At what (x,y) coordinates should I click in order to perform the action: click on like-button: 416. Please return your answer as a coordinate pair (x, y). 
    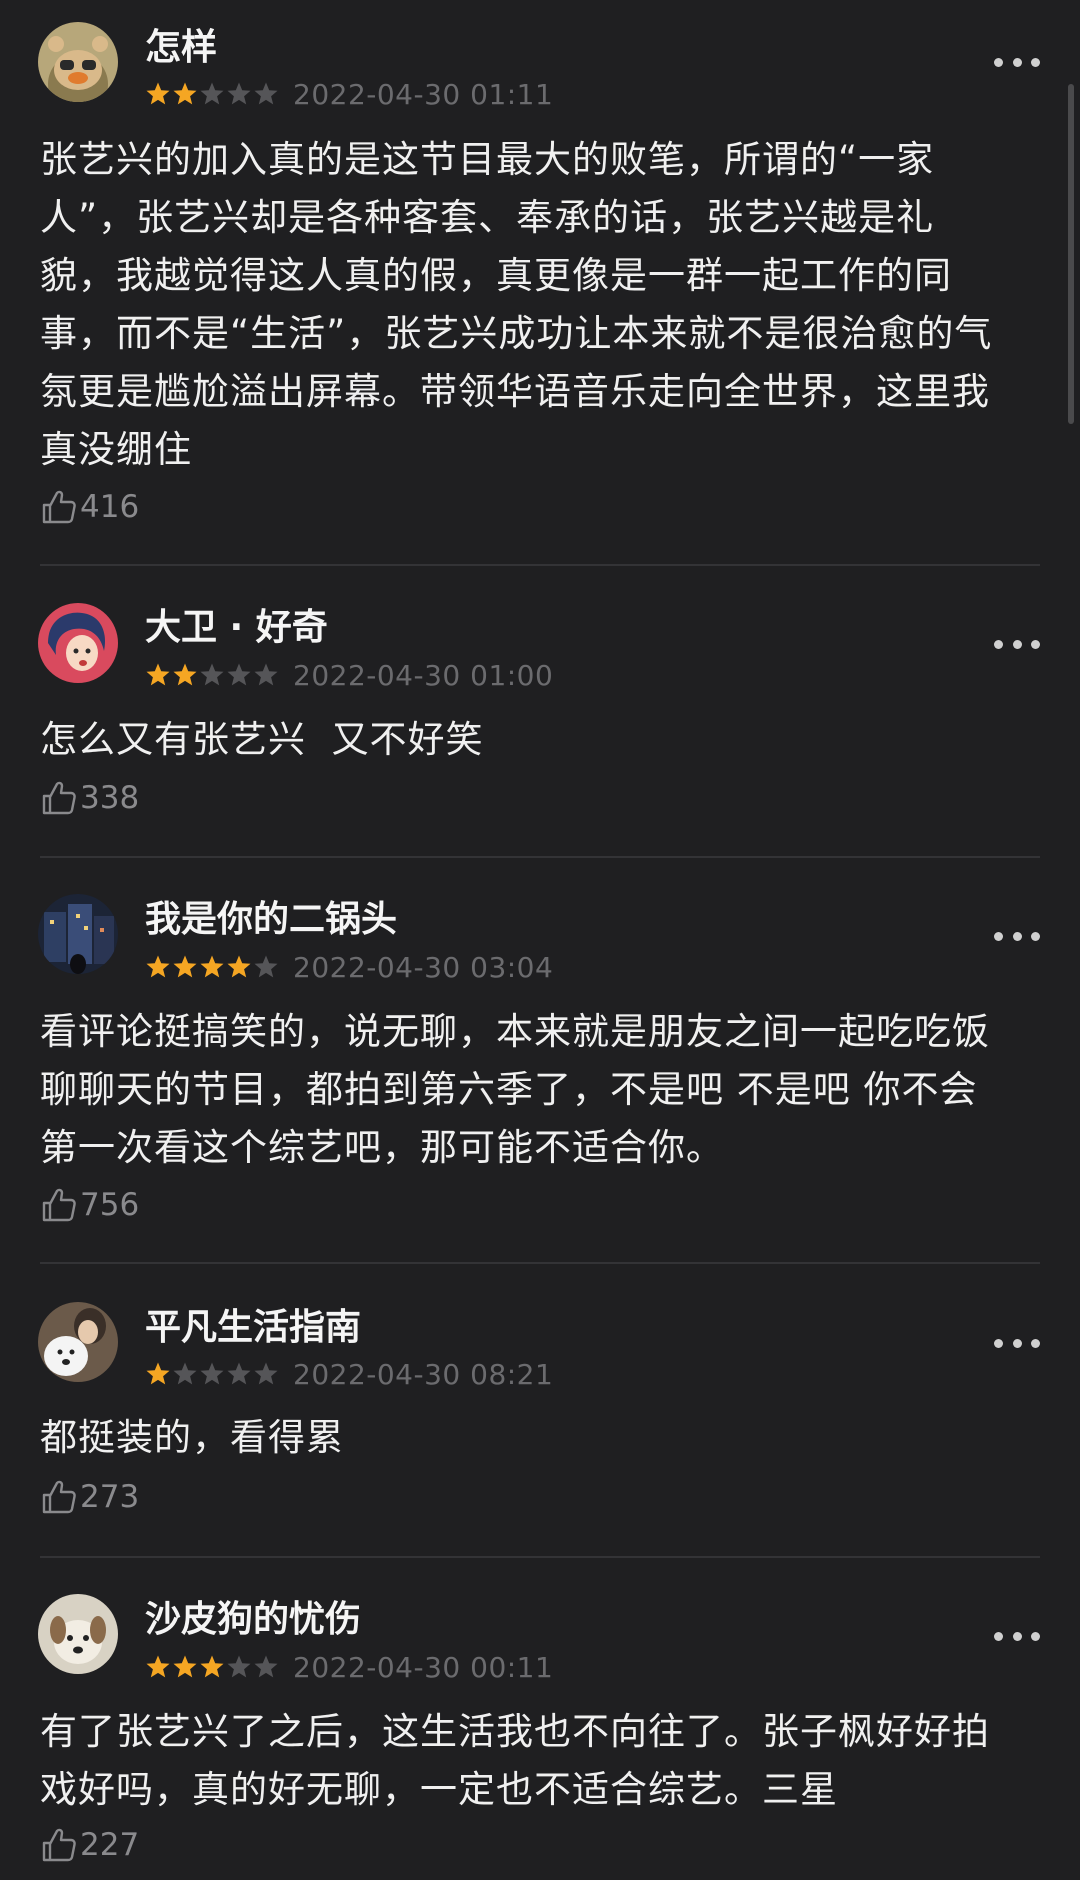
    Looking at the image, I should click on (89, 507).